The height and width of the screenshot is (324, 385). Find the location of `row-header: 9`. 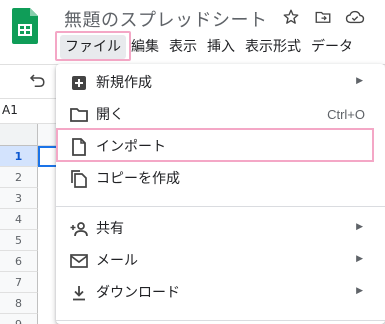

row-header: 9 is located at coordinates (19, 319).